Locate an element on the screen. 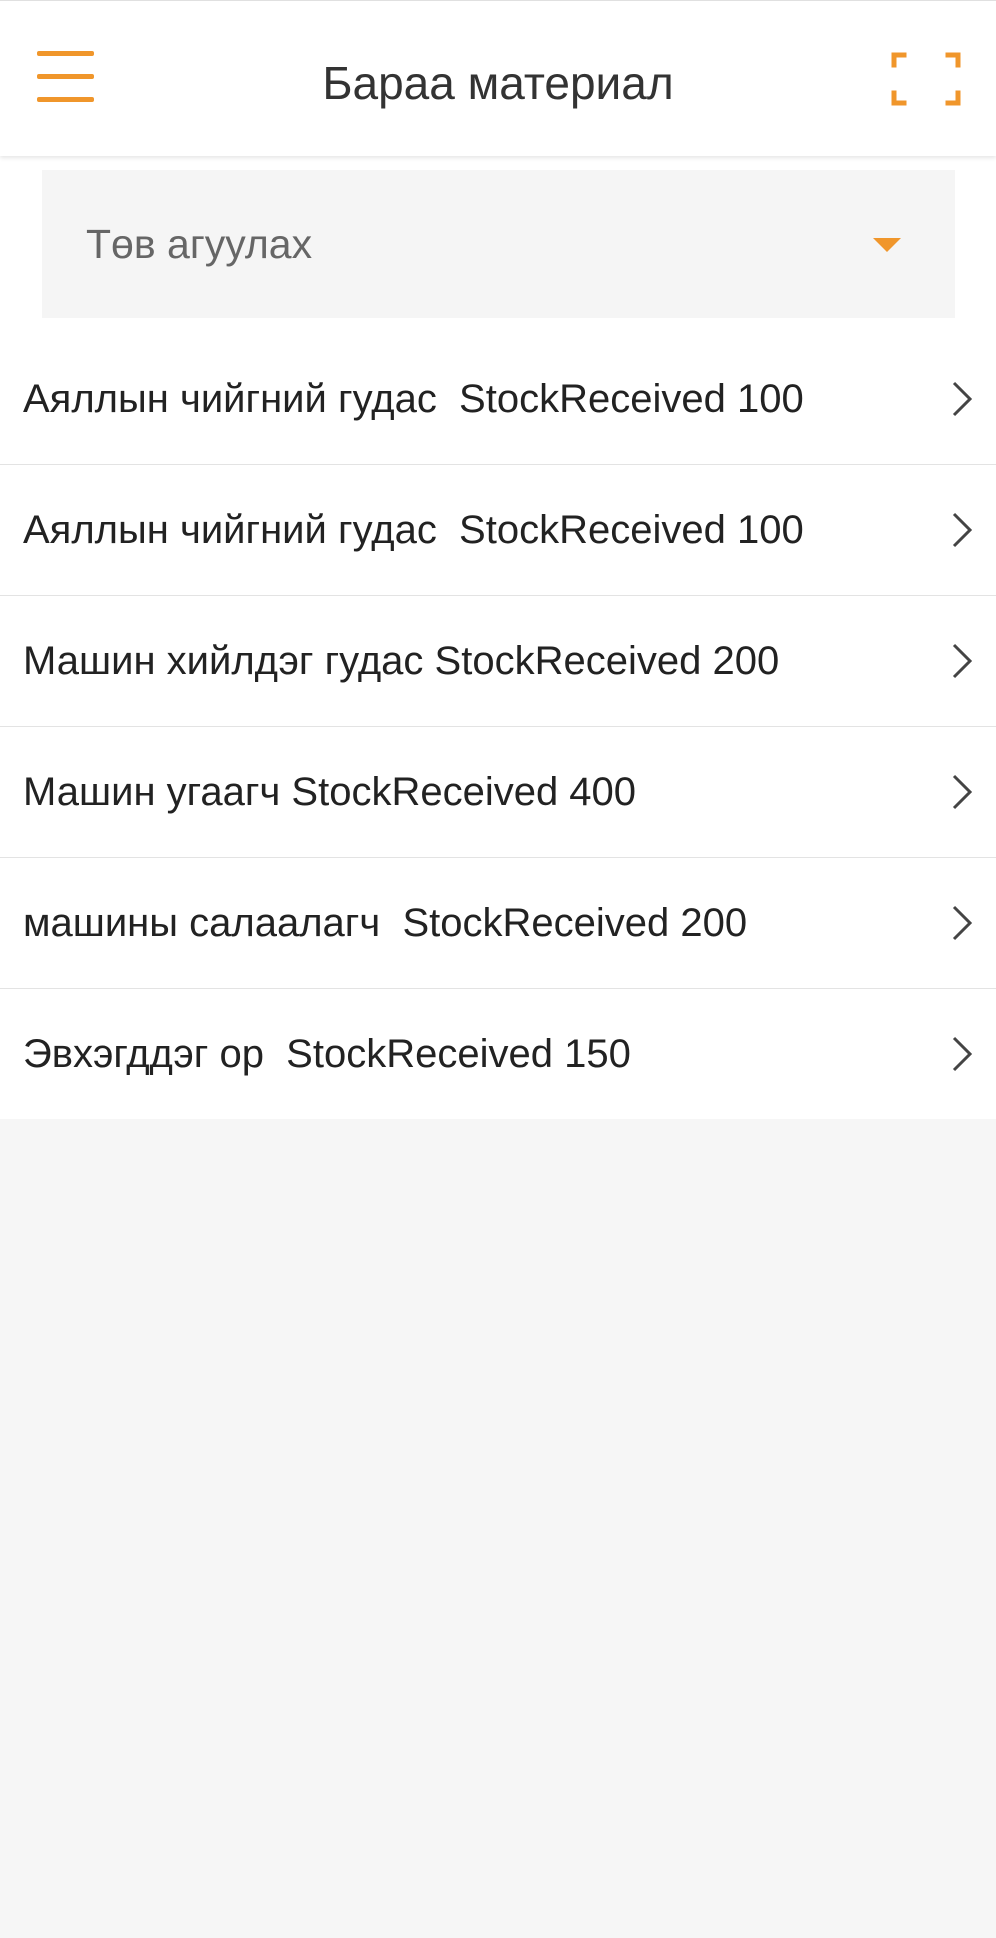  list-item: Машин угаагч StockReceived 400 is located at coordinates (498, 792).